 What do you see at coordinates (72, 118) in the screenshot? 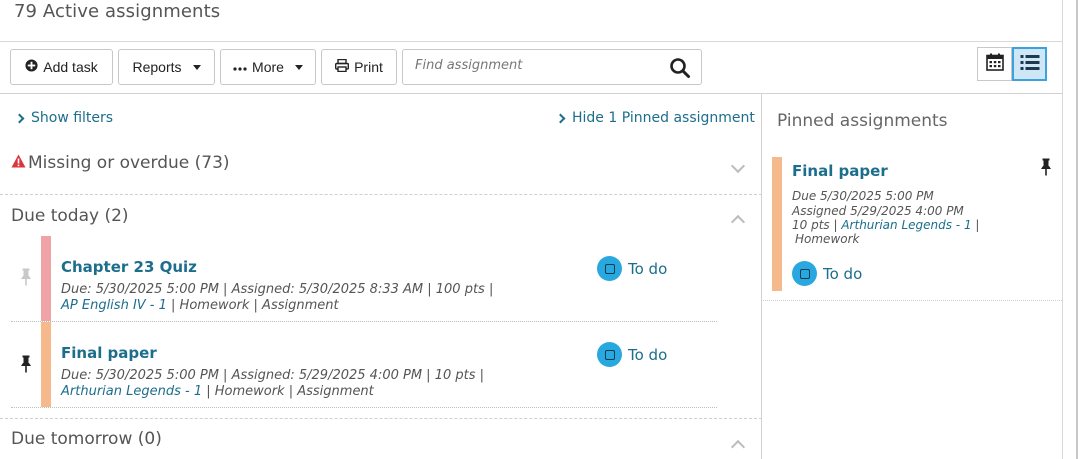
I see `show-filters-label: Show filters` at bounding box center [72, 118].